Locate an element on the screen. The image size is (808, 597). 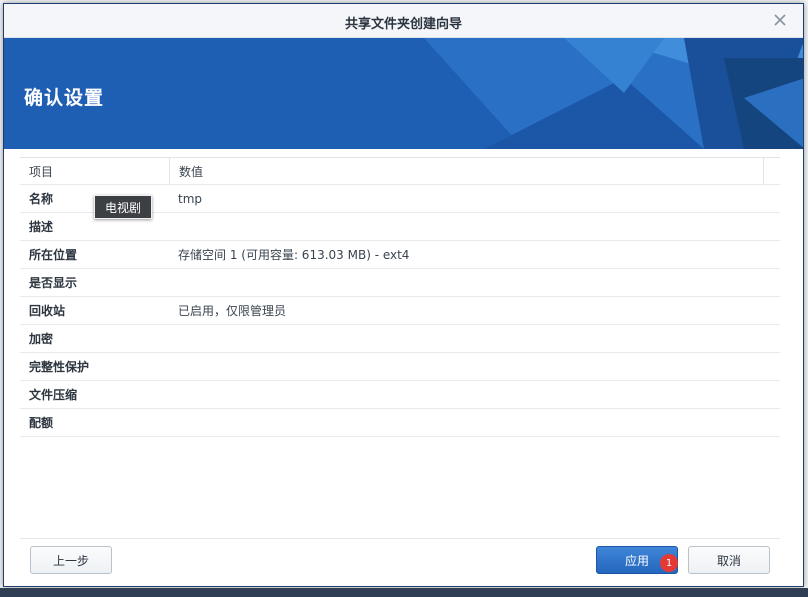
row-item-value: tmp is located at coordinates (190, 198).